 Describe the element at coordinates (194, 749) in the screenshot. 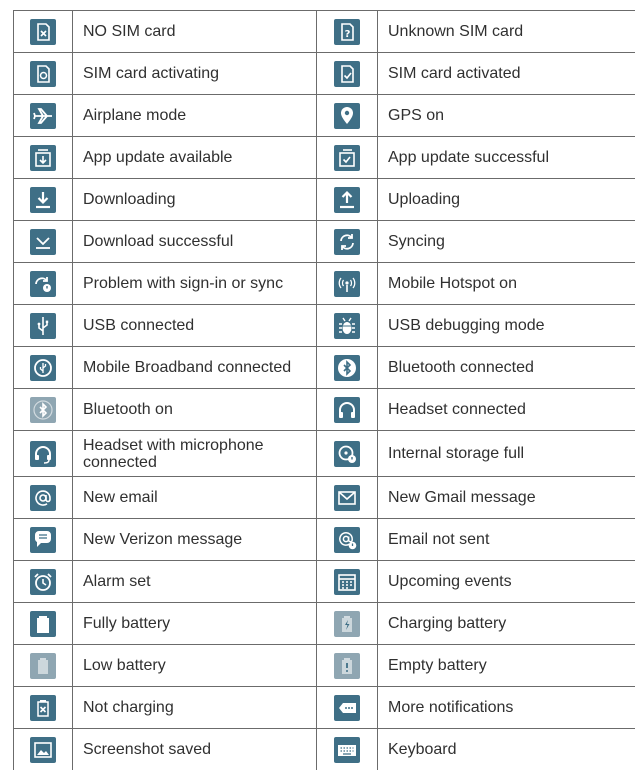

I see `icon-label: Screenshot saved` at that location.